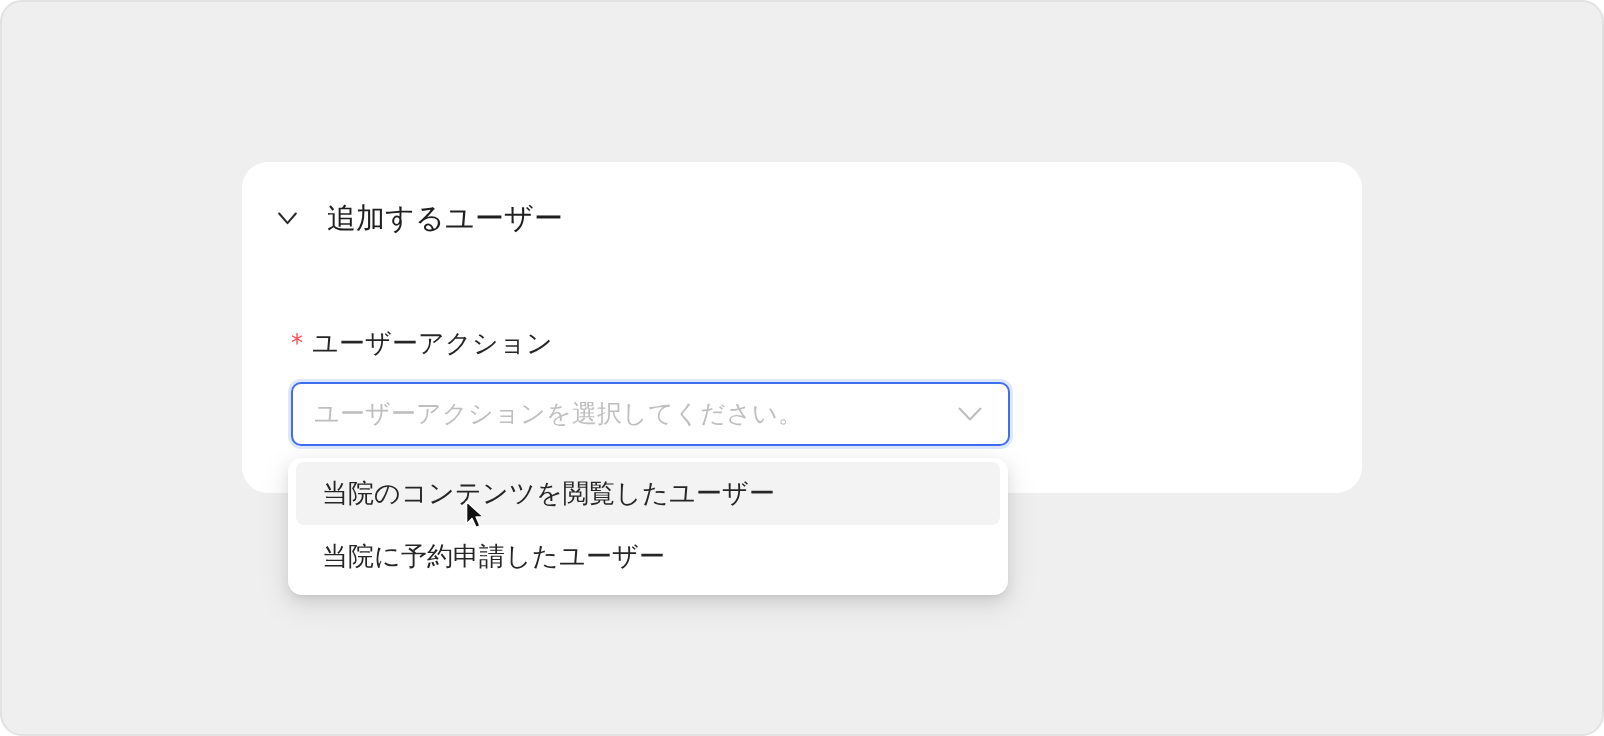 This screenshot has height=736, width=1604. What do you see at coordinates (648, 493) in the screenshot?
I see `dropdown-option: 当院のコンテンツを閲覧したユーザー` at bounding box center [648, 493].